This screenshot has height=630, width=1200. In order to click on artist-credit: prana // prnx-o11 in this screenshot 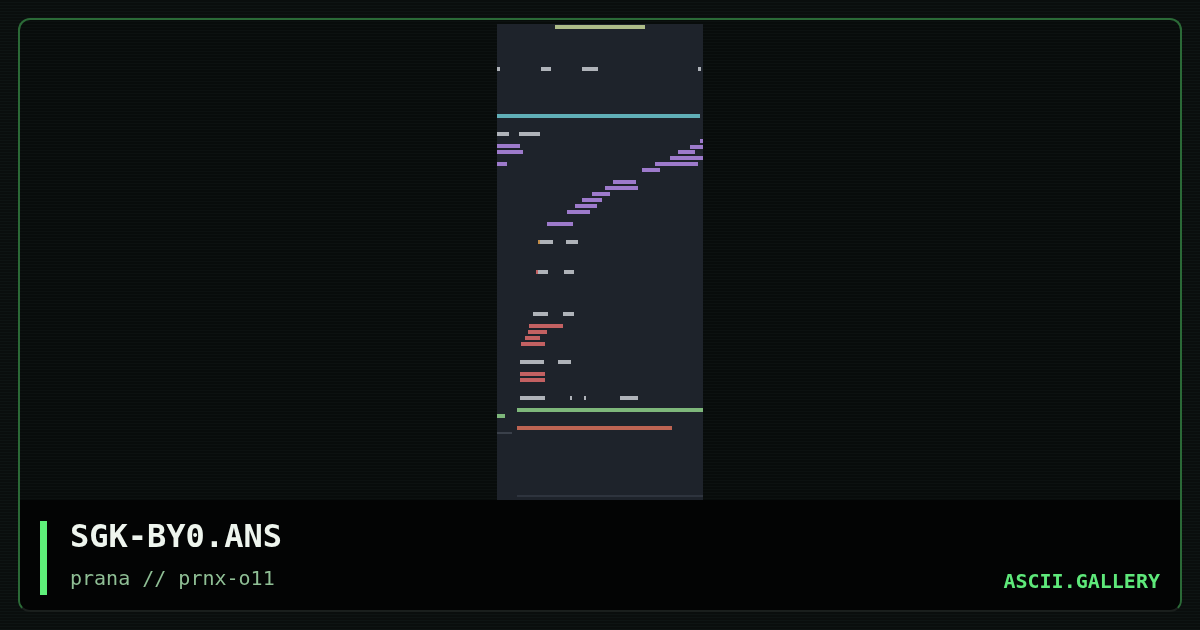, I will do `click(173, 578)`.